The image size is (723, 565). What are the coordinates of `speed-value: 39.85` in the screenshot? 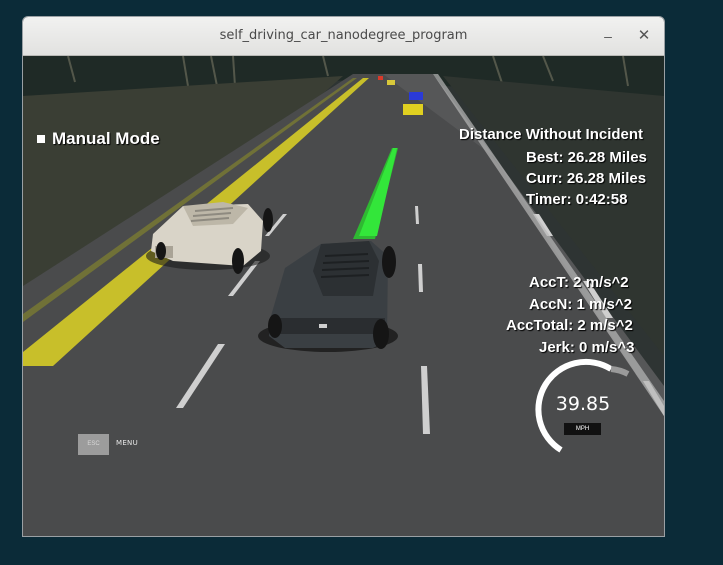 It's located at (583, 404).